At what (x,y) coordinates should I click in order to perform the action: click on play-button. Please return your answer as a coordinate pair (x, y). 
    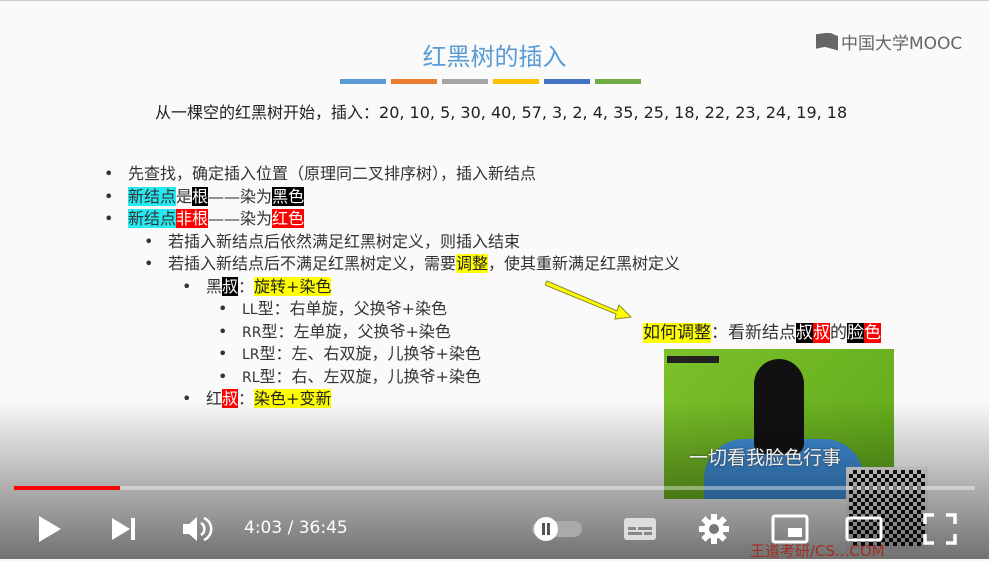
    Looking at the image, I should click on (50, 529).